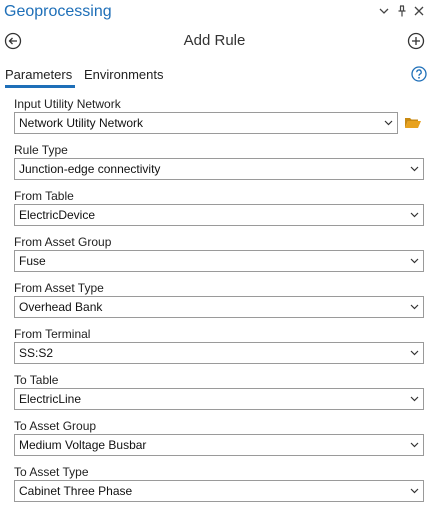 The height and width of the screenshot is (511, 429). Describe the element at coordinates (219, 261) in the screenshot. I see `from-asset-group-dropdown: Fuse` at that location.